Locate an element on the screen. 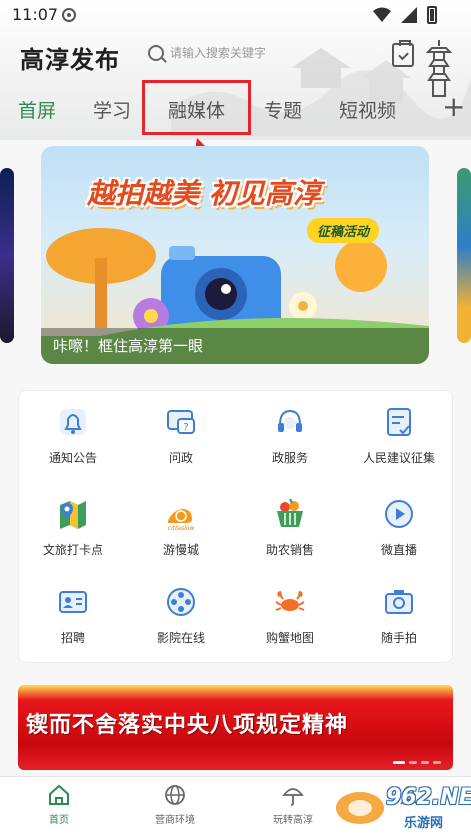  tab-topics: 专题 is located at coordinates (283, 109).